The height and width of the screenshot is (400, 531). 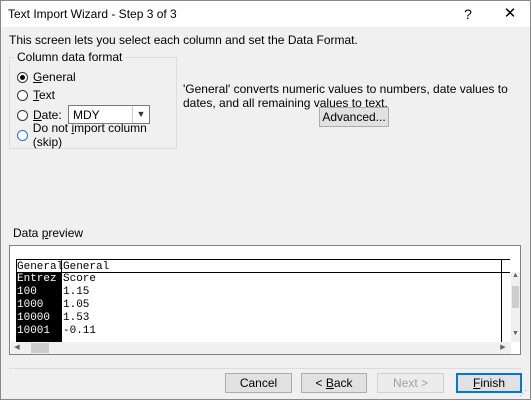 What do you see at coordinates (70, 57) in the screenshot?
I see `column-data-format-title: Column data format` at bounding box center [70, 57].